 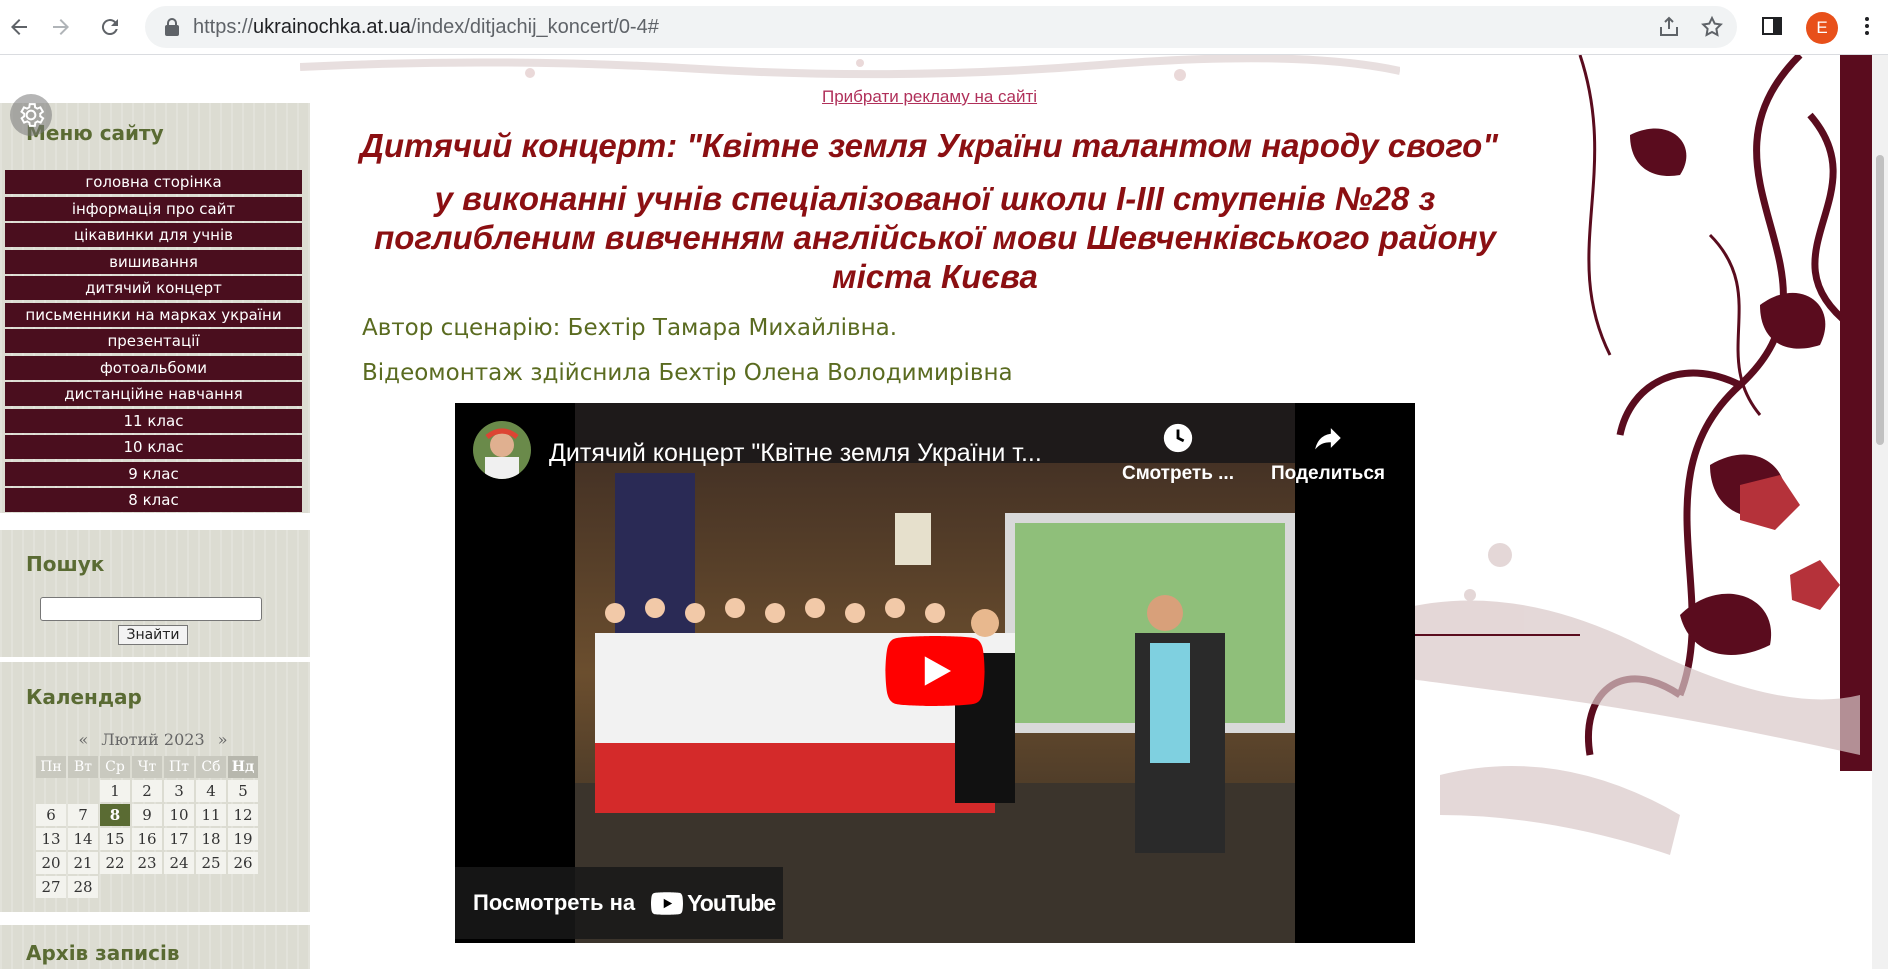 I want to click on channel-avatar-image, so click(x=502, y=450).